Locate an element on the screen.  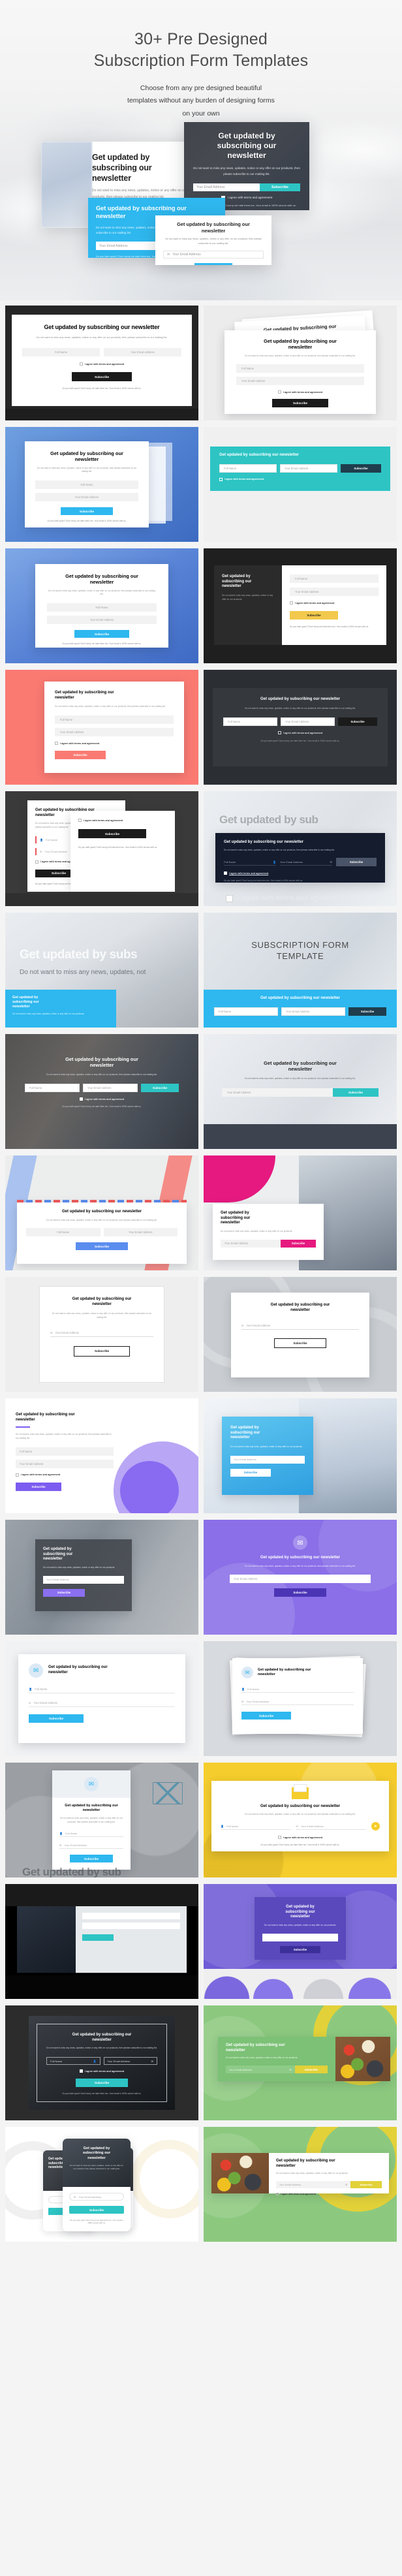
email-input is located at coordinates (300, 1937).